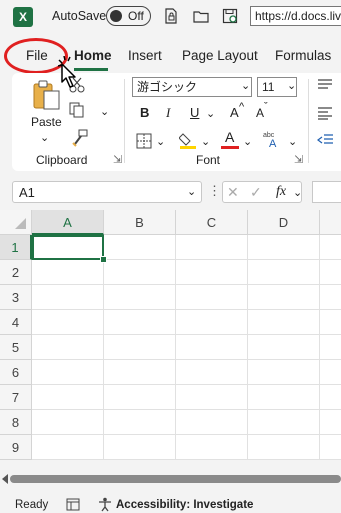 This screenshot has width=341, height=513. I want to click on font-size-dropdown-icon: ⌄, so click(291, 85).